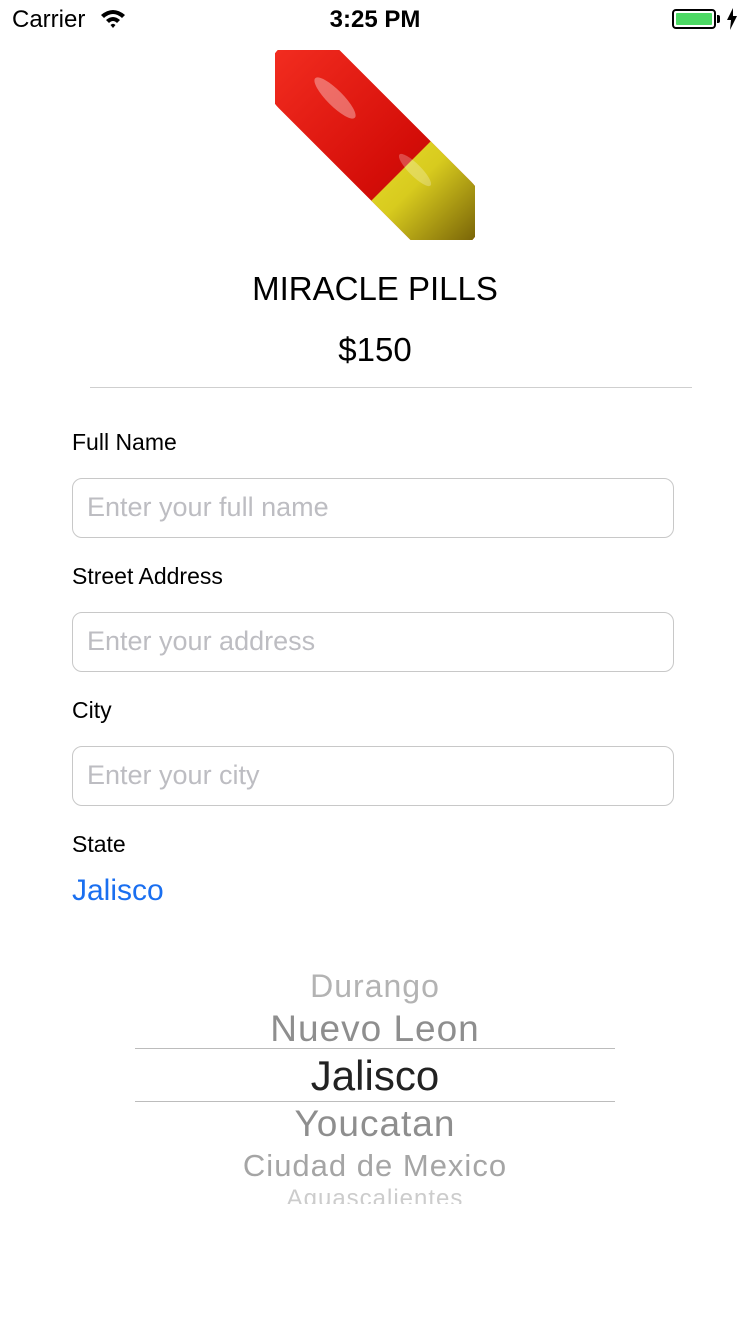 The image size is (750, 1334). I want to click on full-name-label: Full Name, so click(124, 442).